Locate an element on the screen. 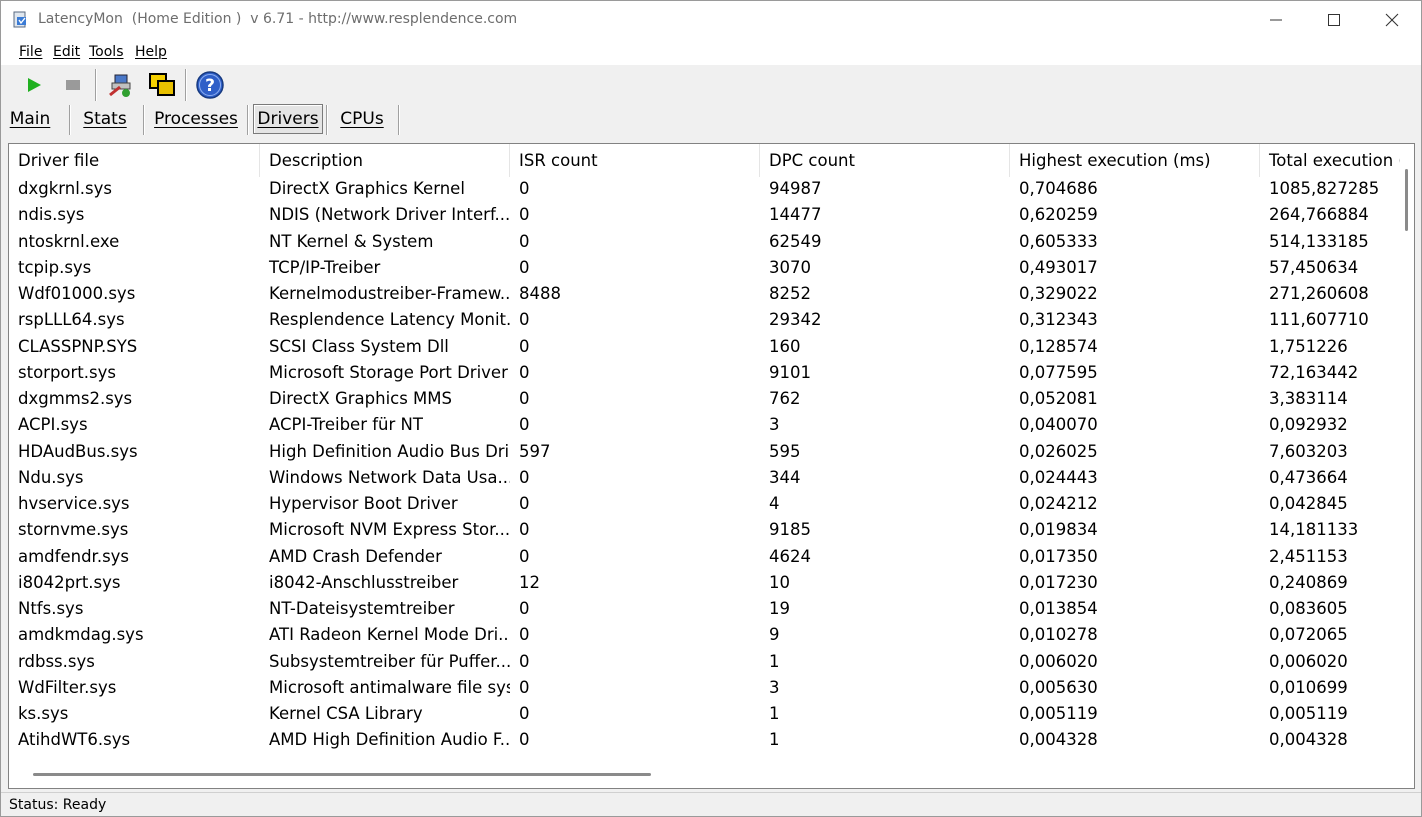 This screenshot has width=1422, height=817. cell-dpc-count: 62549 is located at coordinates (795, 241).